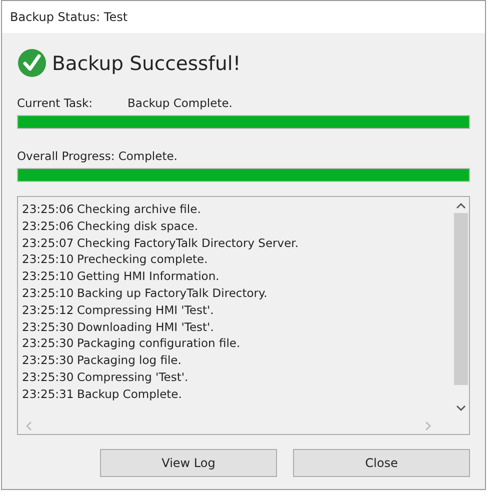 The image size is (493, 500). I want to click on log-message: Getting HMI Information., so click(148, 277).